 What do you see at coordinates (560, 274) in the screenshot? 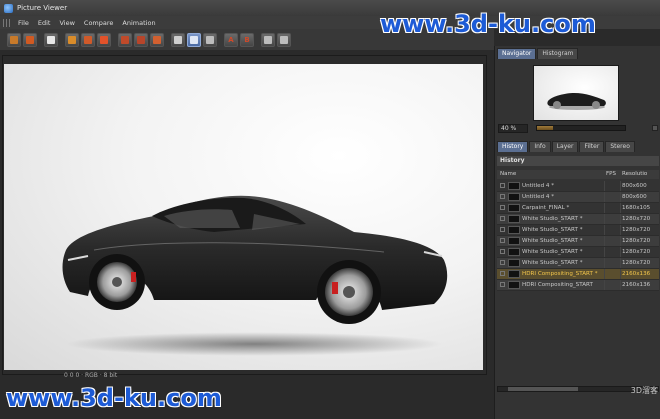
I see `history-row-name: HDRI Compositing_START *` at bounding box center [560, 274].